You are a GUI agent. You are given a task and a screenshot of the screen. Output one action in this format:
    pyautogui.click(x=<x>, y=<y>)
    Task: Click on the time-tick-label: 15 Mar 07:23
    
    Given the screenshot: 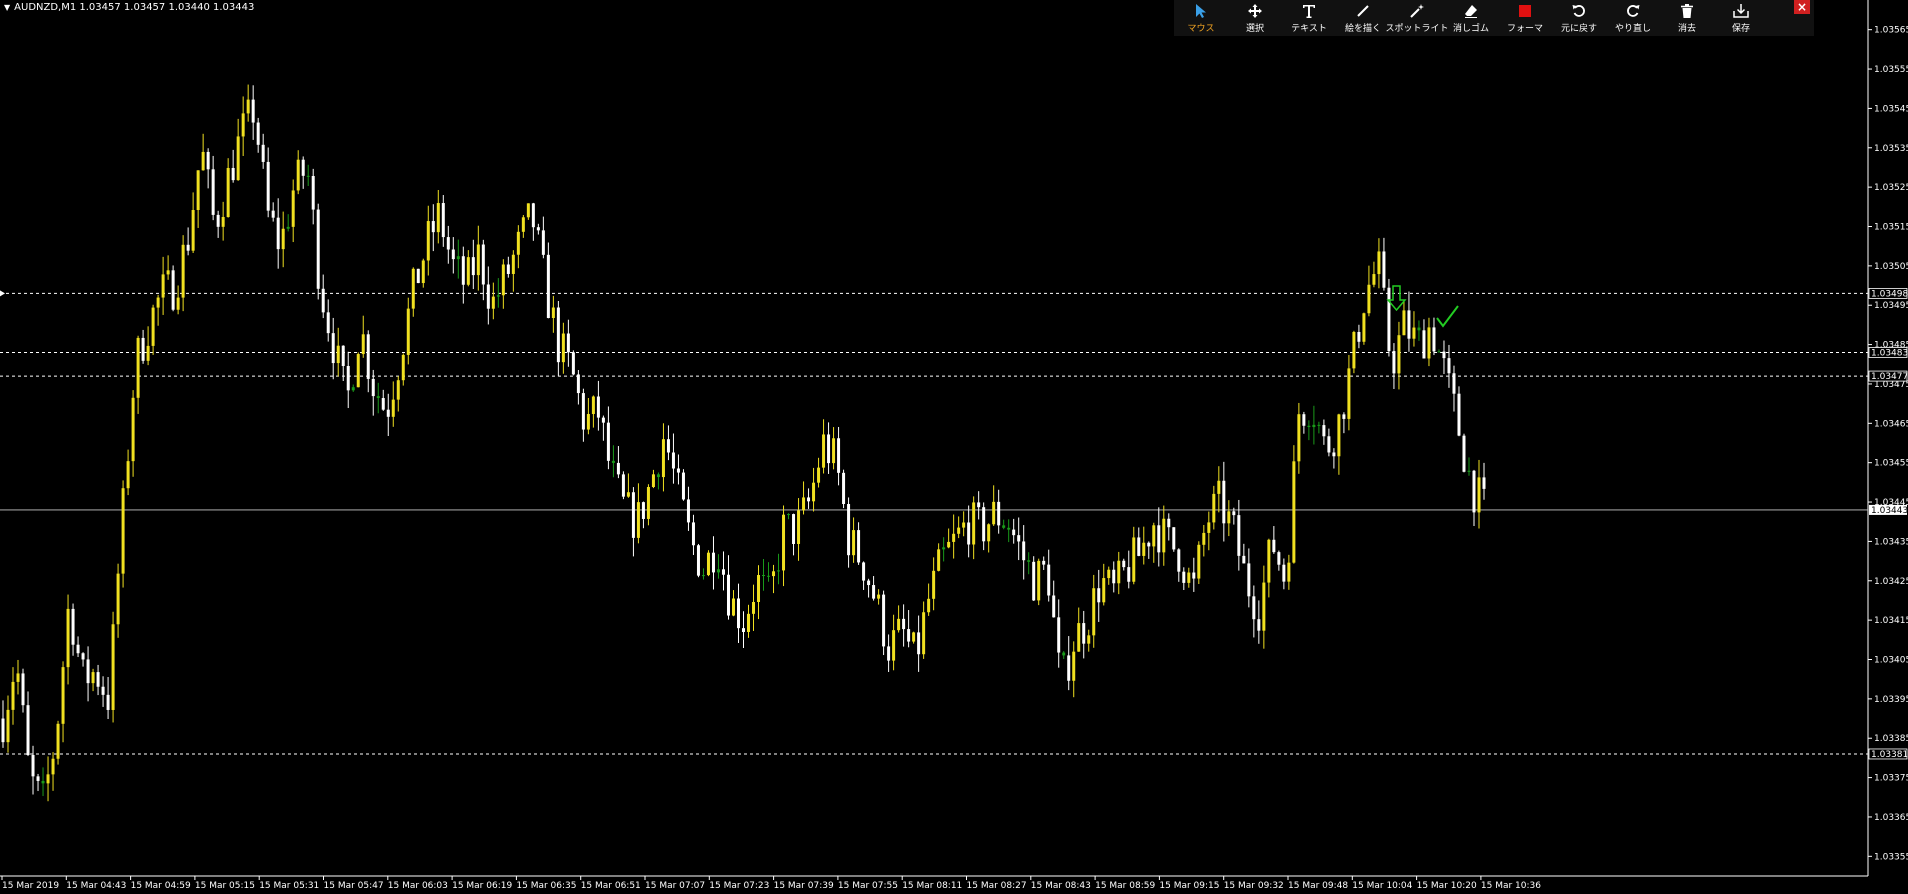 What is the action you would take?
    pyautogui.click(x=739, y=886)
    